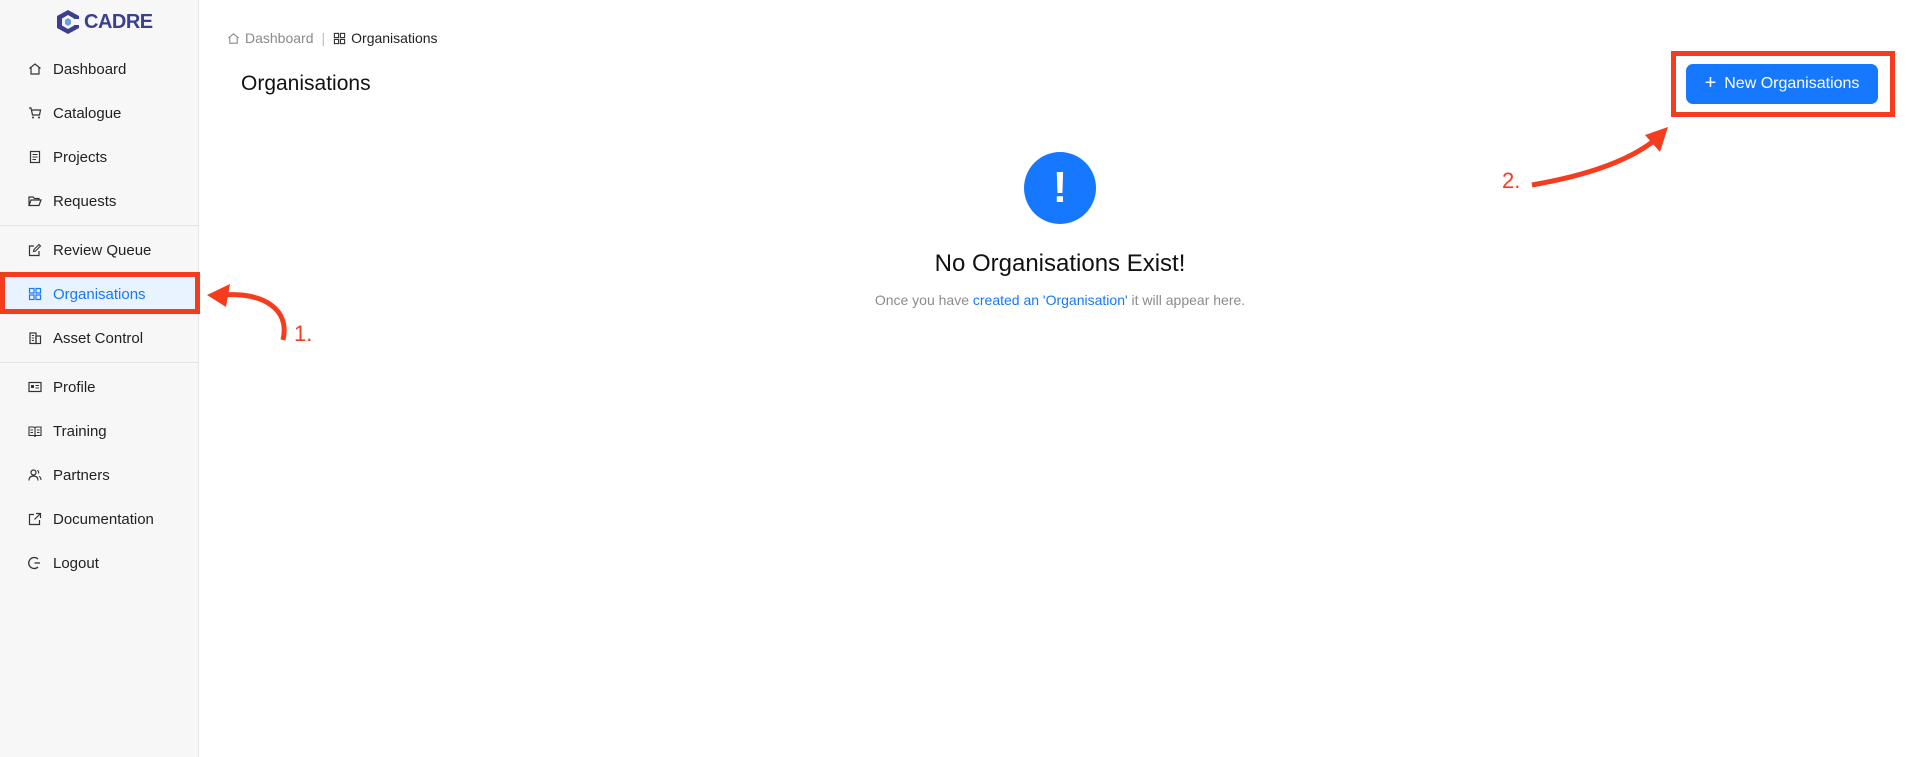  Describe the element at coordinates (1511, 180) in the screenshot. I see `annotation-step-2: 2.` at that location.